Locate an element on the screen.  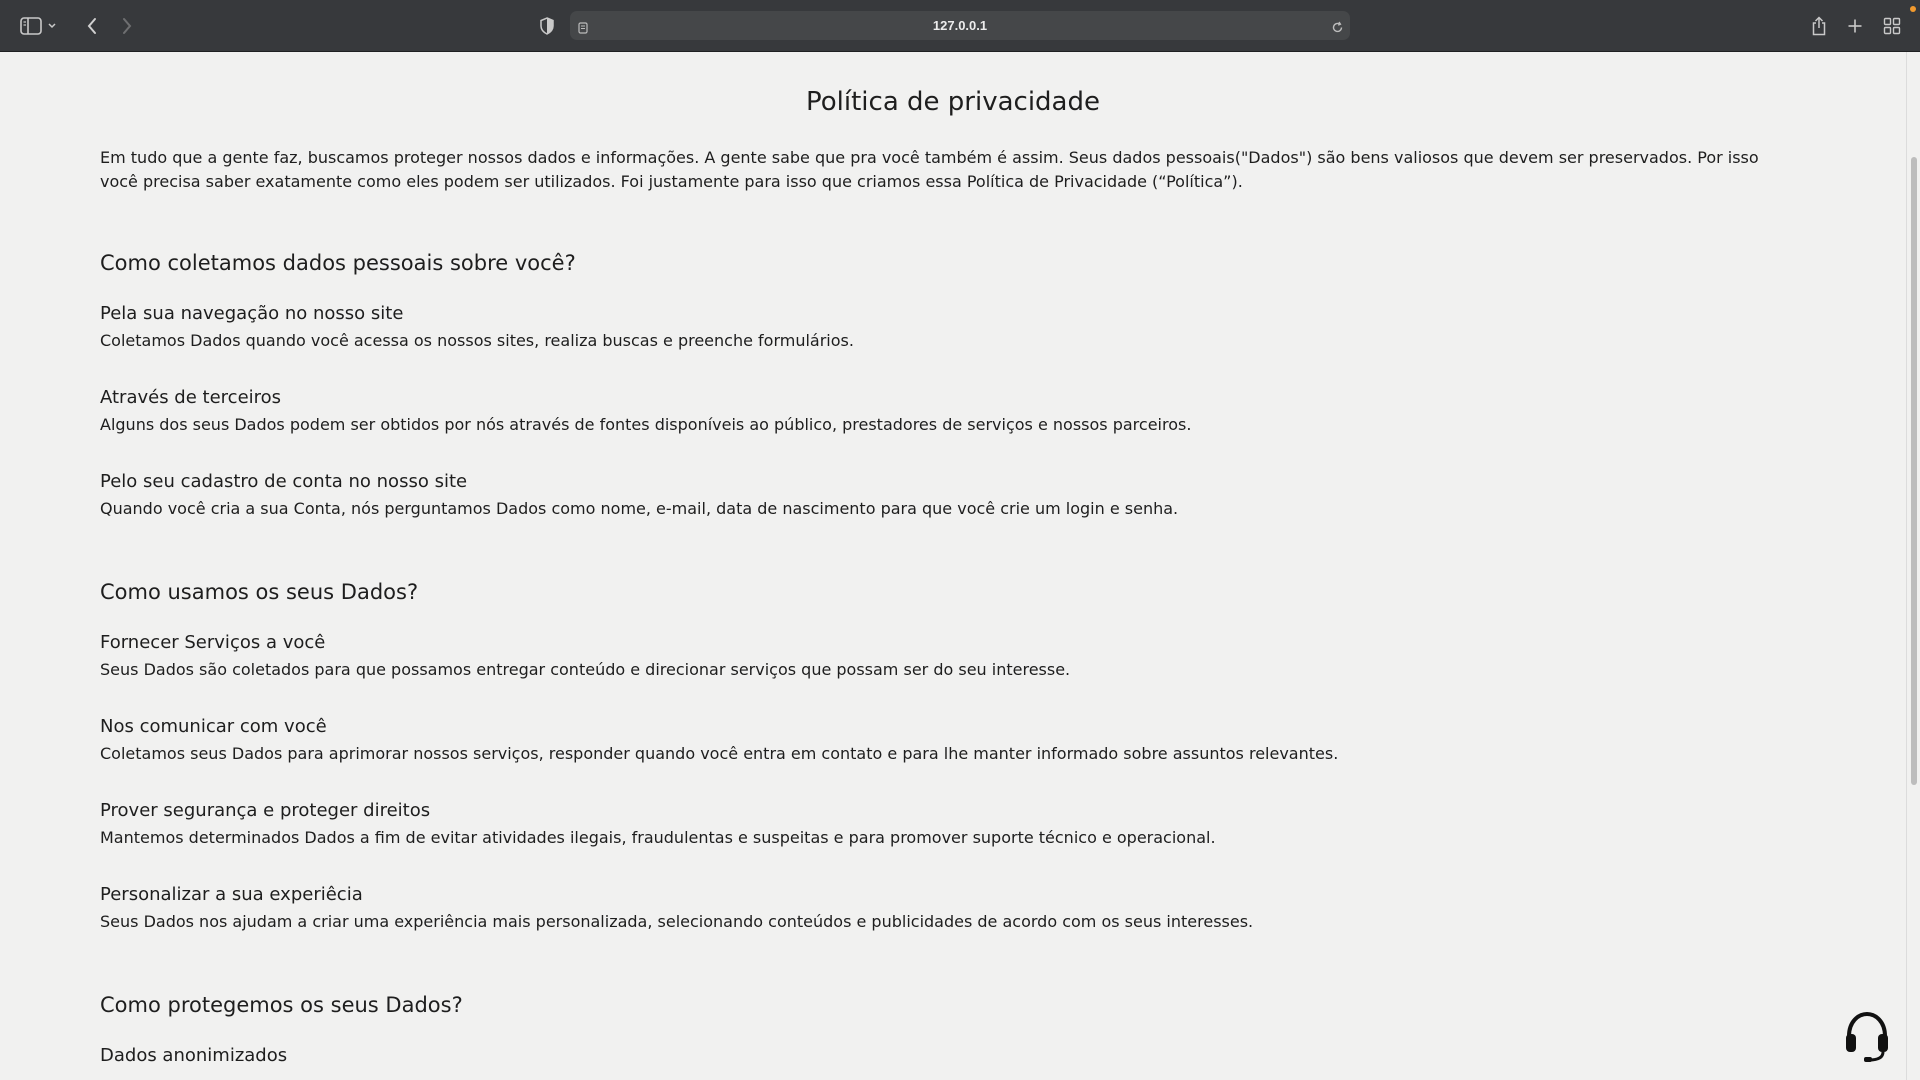
address-bar: 127.0.0.1 is located at coordinates (960, 25).